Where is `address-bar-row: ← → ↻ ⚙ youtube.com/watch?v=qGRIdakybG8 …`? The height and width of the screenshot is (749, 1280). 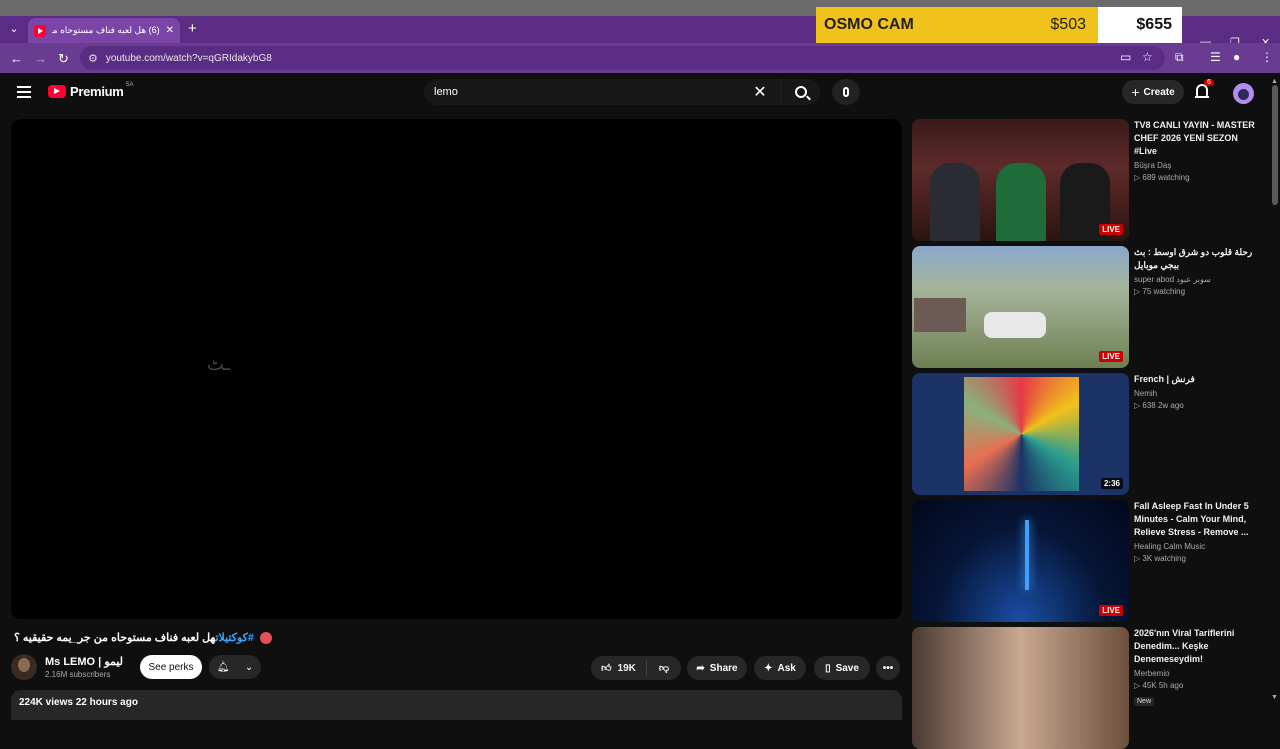 address-bar-row: ← → ↻ ⚙ youtube.com/watch?v=qGRIdakybG8 … is located at coordinates (640, 58).